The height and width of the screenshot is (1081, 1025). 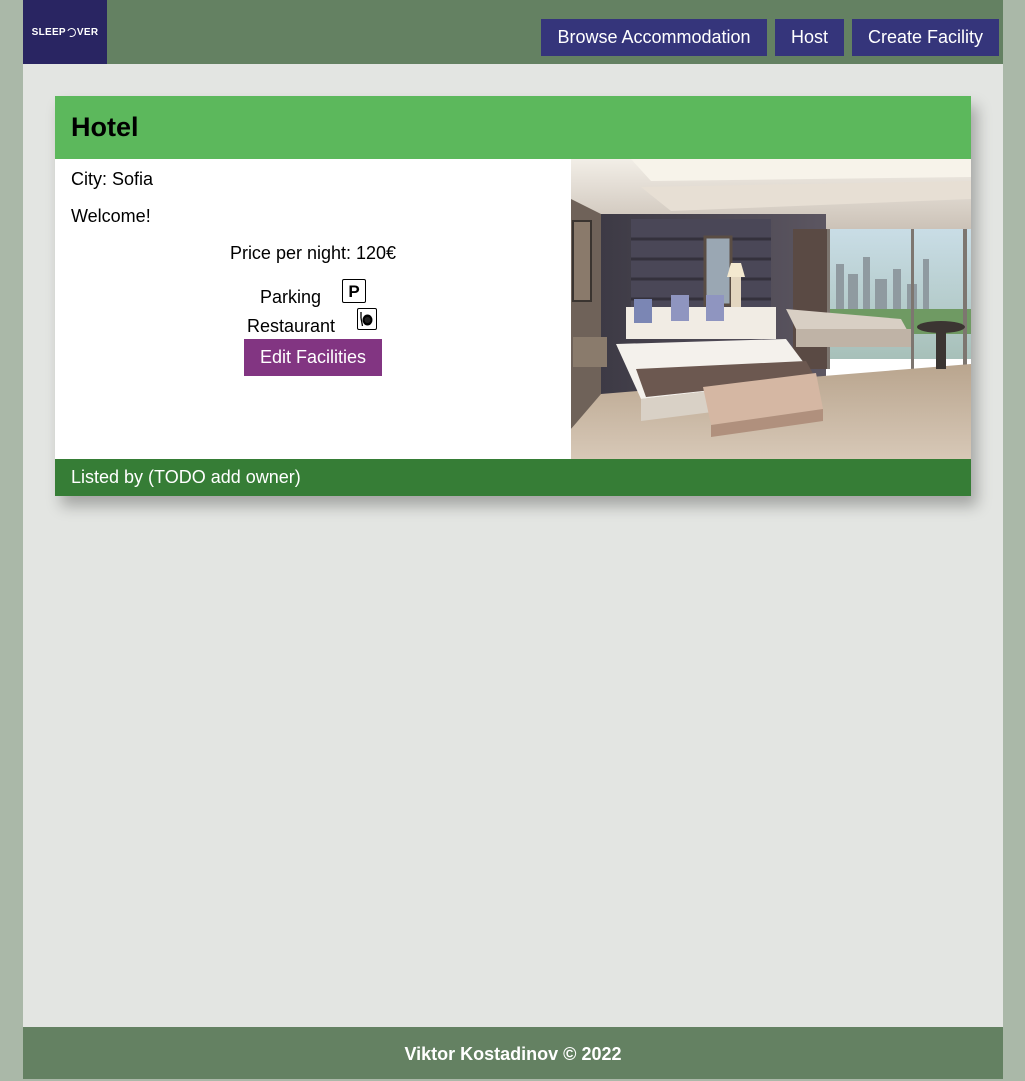 I want to click on listing-description: Welcome!, so click(x=111, y=216).